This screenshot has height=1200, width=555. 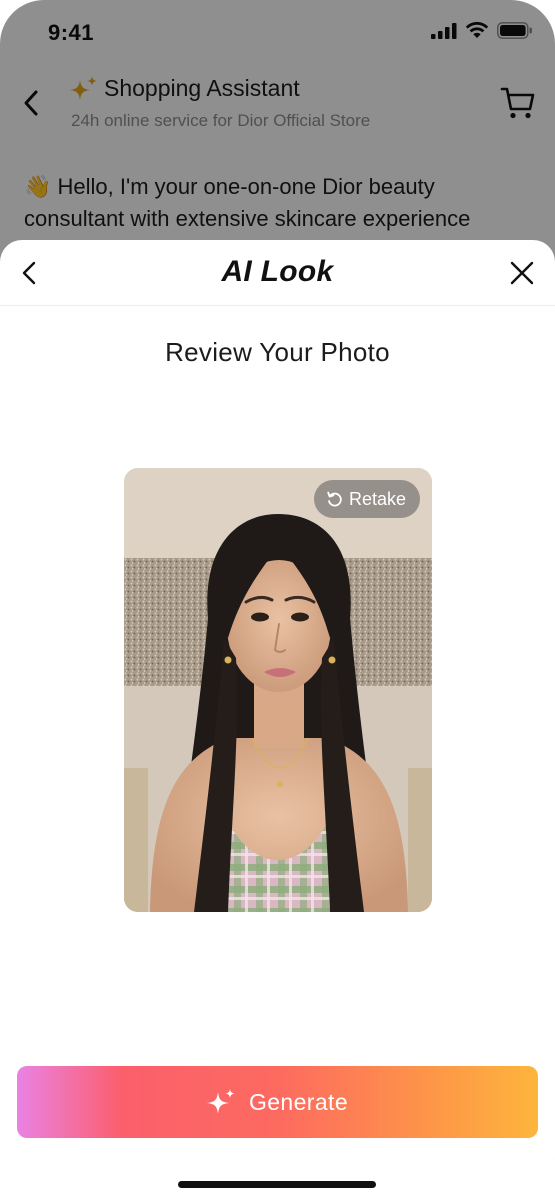 I want to click on review-heading: Review Your Photo, so click(x=277, y=352).